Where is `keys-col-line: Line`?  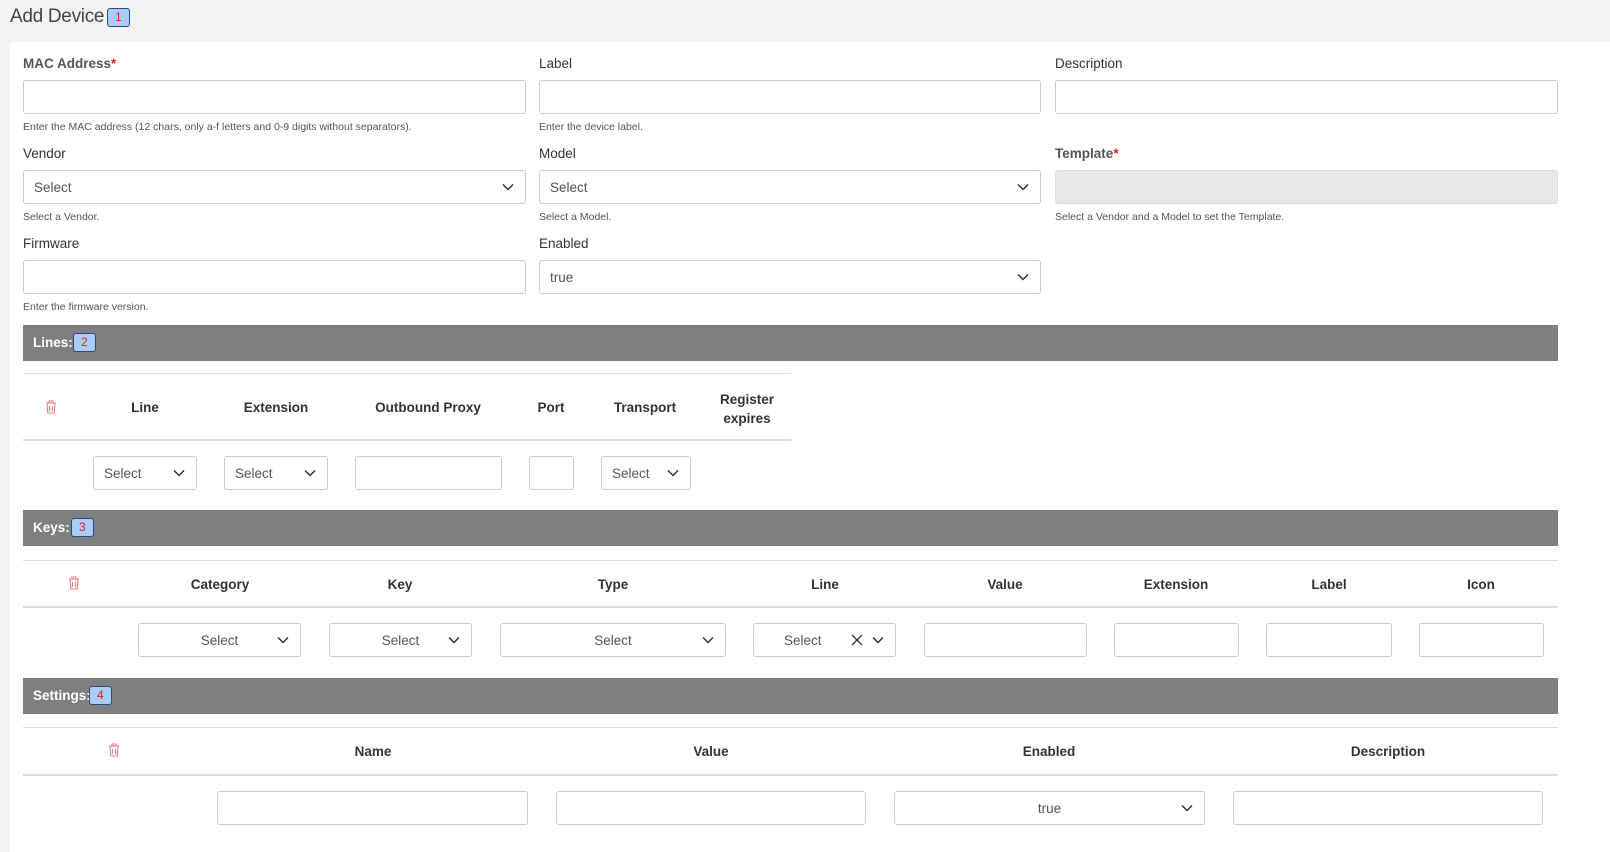 keys-col-line: Line is located at coordinates (825, 584).